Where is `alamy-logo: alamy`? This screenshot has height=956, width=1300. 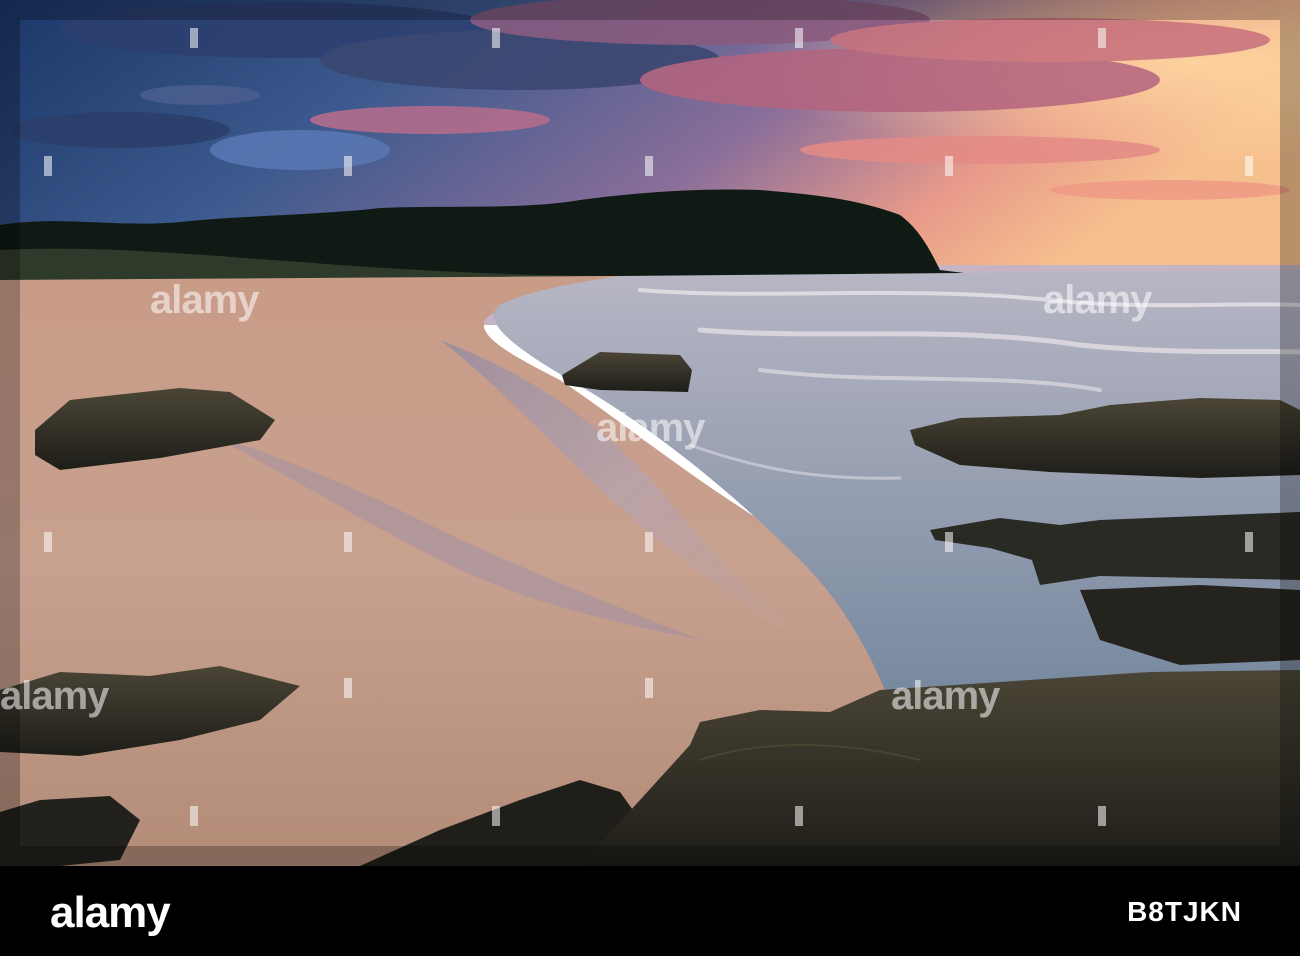 alamy-logo: alamy is located at coordinates (110, 912).